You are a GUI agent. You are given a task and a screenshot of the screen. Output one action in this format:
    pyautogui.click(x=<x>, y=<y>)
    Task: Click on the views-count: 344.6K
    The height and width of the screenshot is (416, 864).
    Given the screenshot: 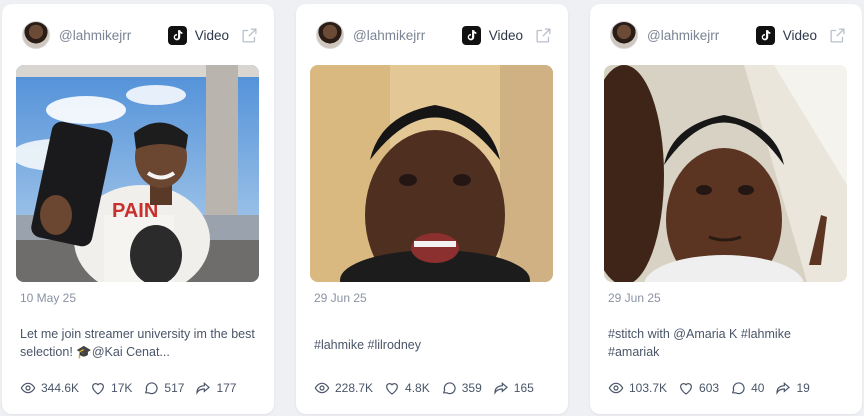 What is the action you would take?
    pyautogui.click(x=60, y=388)
    